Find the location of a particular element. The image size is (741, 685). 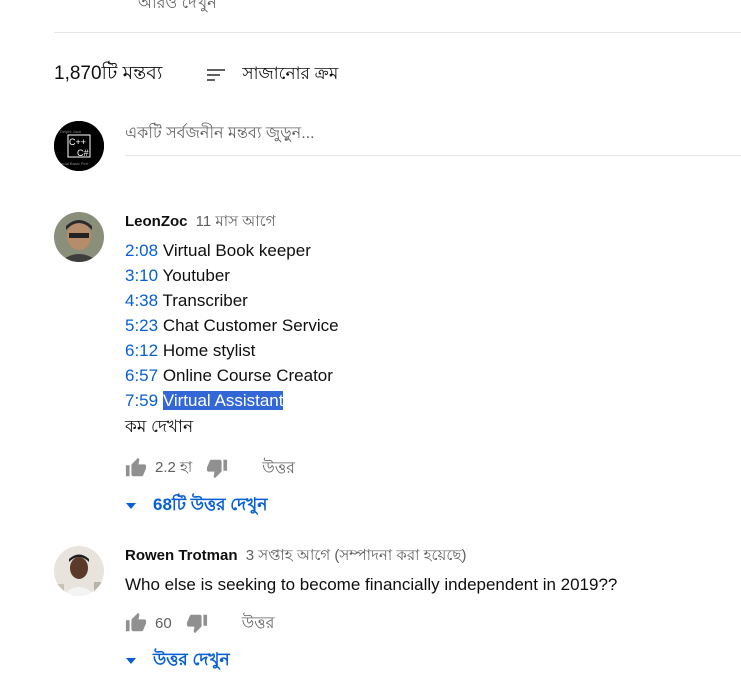

comment-time: 3 সপ্তাহ আগে (সম্পাদনা করা হয়েছে) is located at coordinates (356, 555).